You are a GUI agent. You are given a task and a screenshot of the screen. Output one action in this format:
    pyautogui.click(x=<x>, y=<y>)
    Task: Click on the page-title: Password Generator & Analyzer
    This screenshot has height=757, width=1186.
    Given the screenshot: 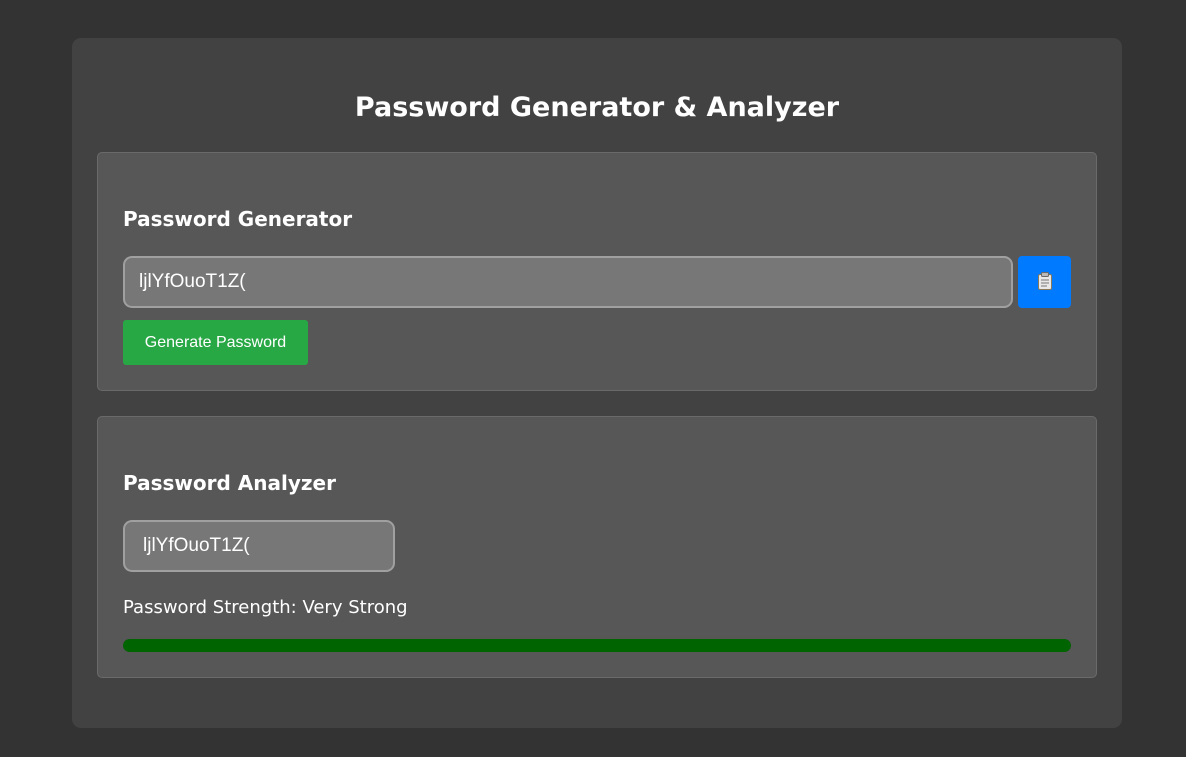 What is the action you would take?
    pyautogui.click(x=597, y=107)
    